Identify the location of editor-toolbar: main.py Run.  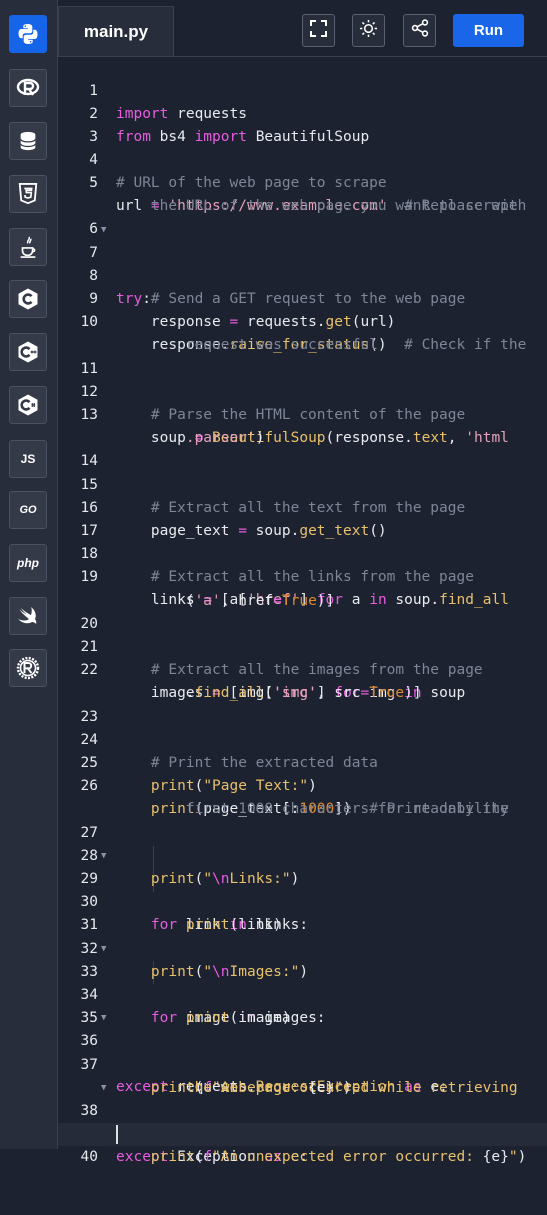
(302, 28).